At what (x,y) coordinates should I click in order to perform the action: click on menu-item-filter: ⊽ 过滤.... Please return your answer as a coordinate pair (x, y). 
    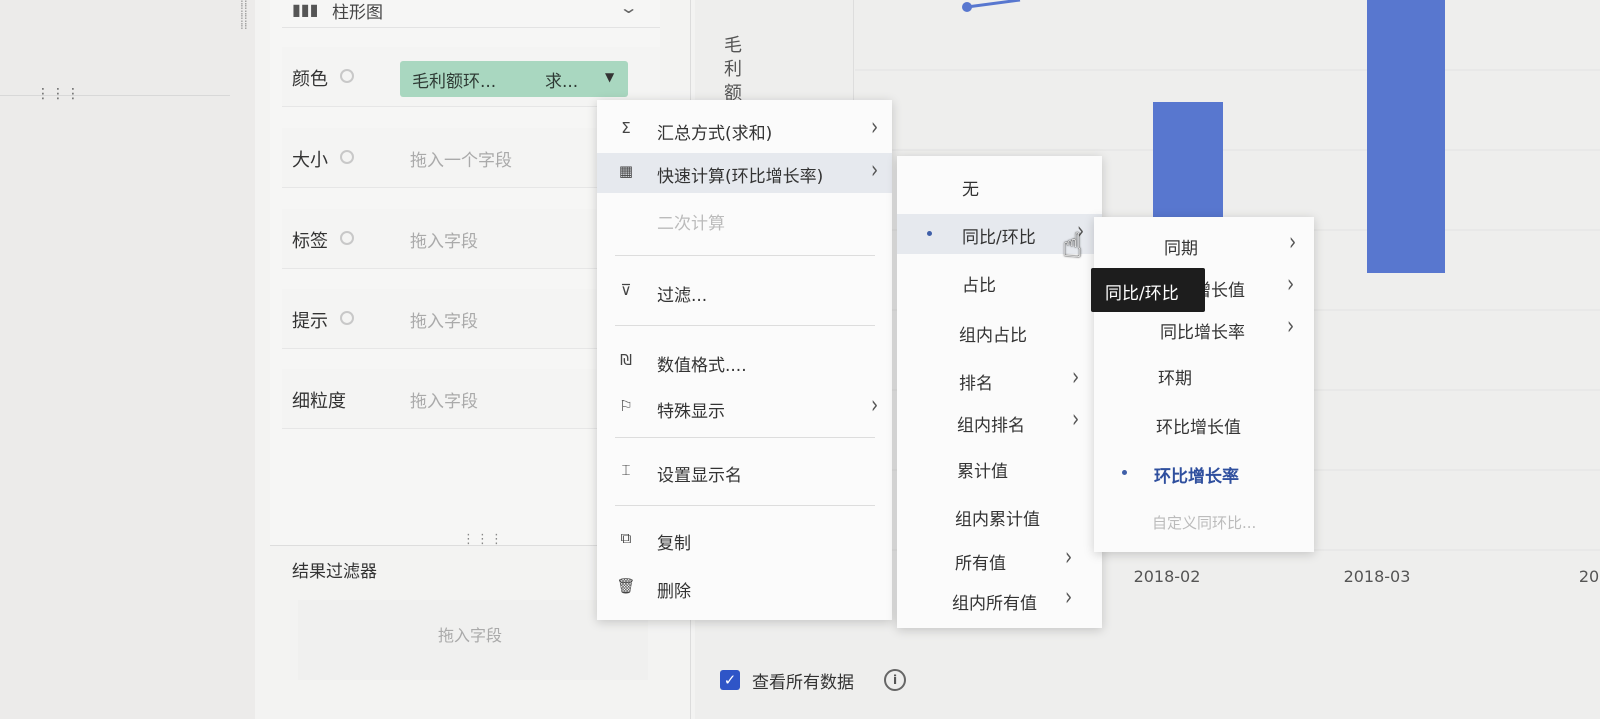
    Looking at the image, I should click on (744, 292).